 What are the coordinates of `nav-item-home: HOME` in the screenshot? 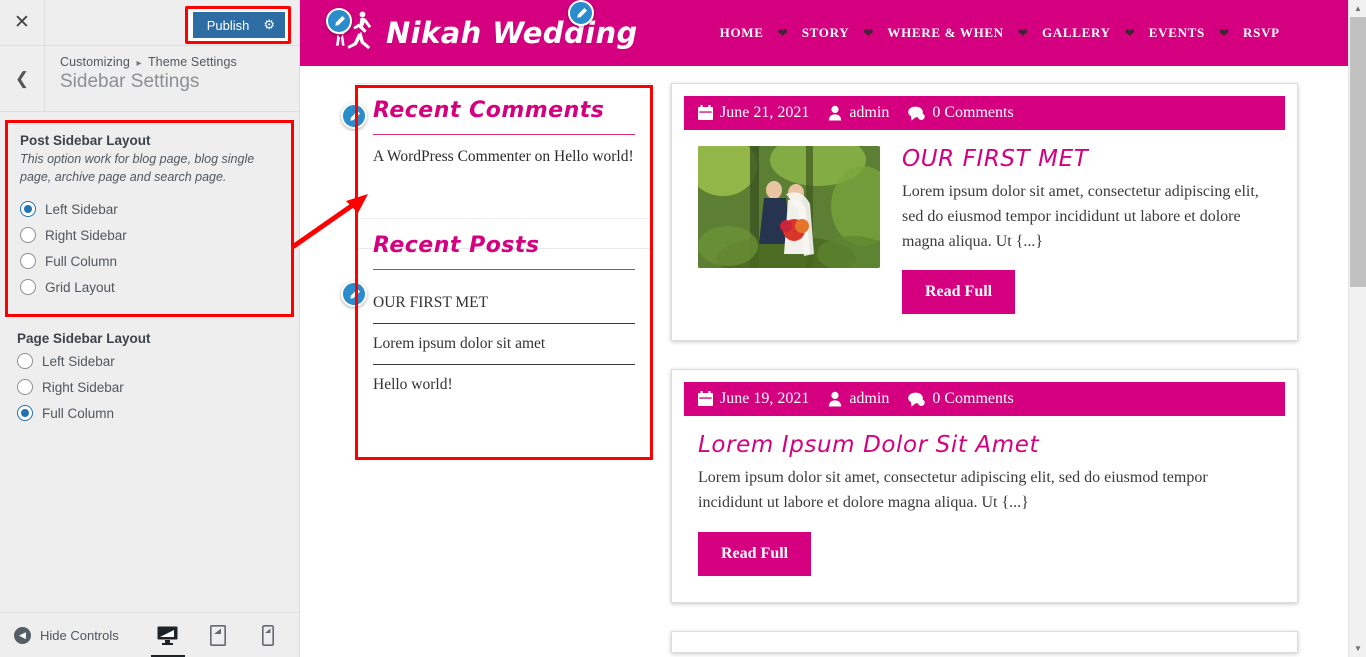 It's located at (742, 33).